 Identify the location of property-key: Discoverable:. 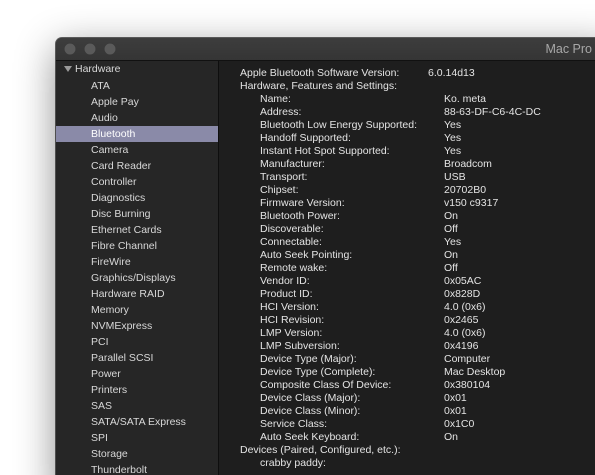
(292, 229).